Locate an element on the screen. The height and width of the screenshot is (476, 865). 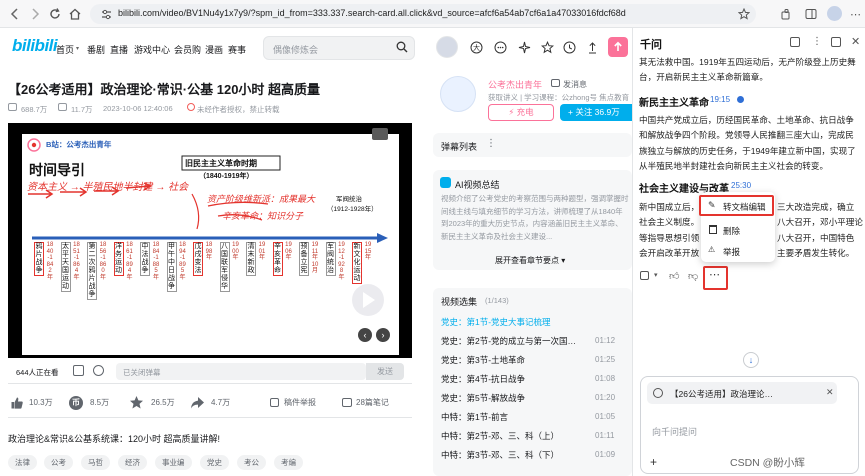
danmaku-settings-icon is located at coordinates (98, 370).